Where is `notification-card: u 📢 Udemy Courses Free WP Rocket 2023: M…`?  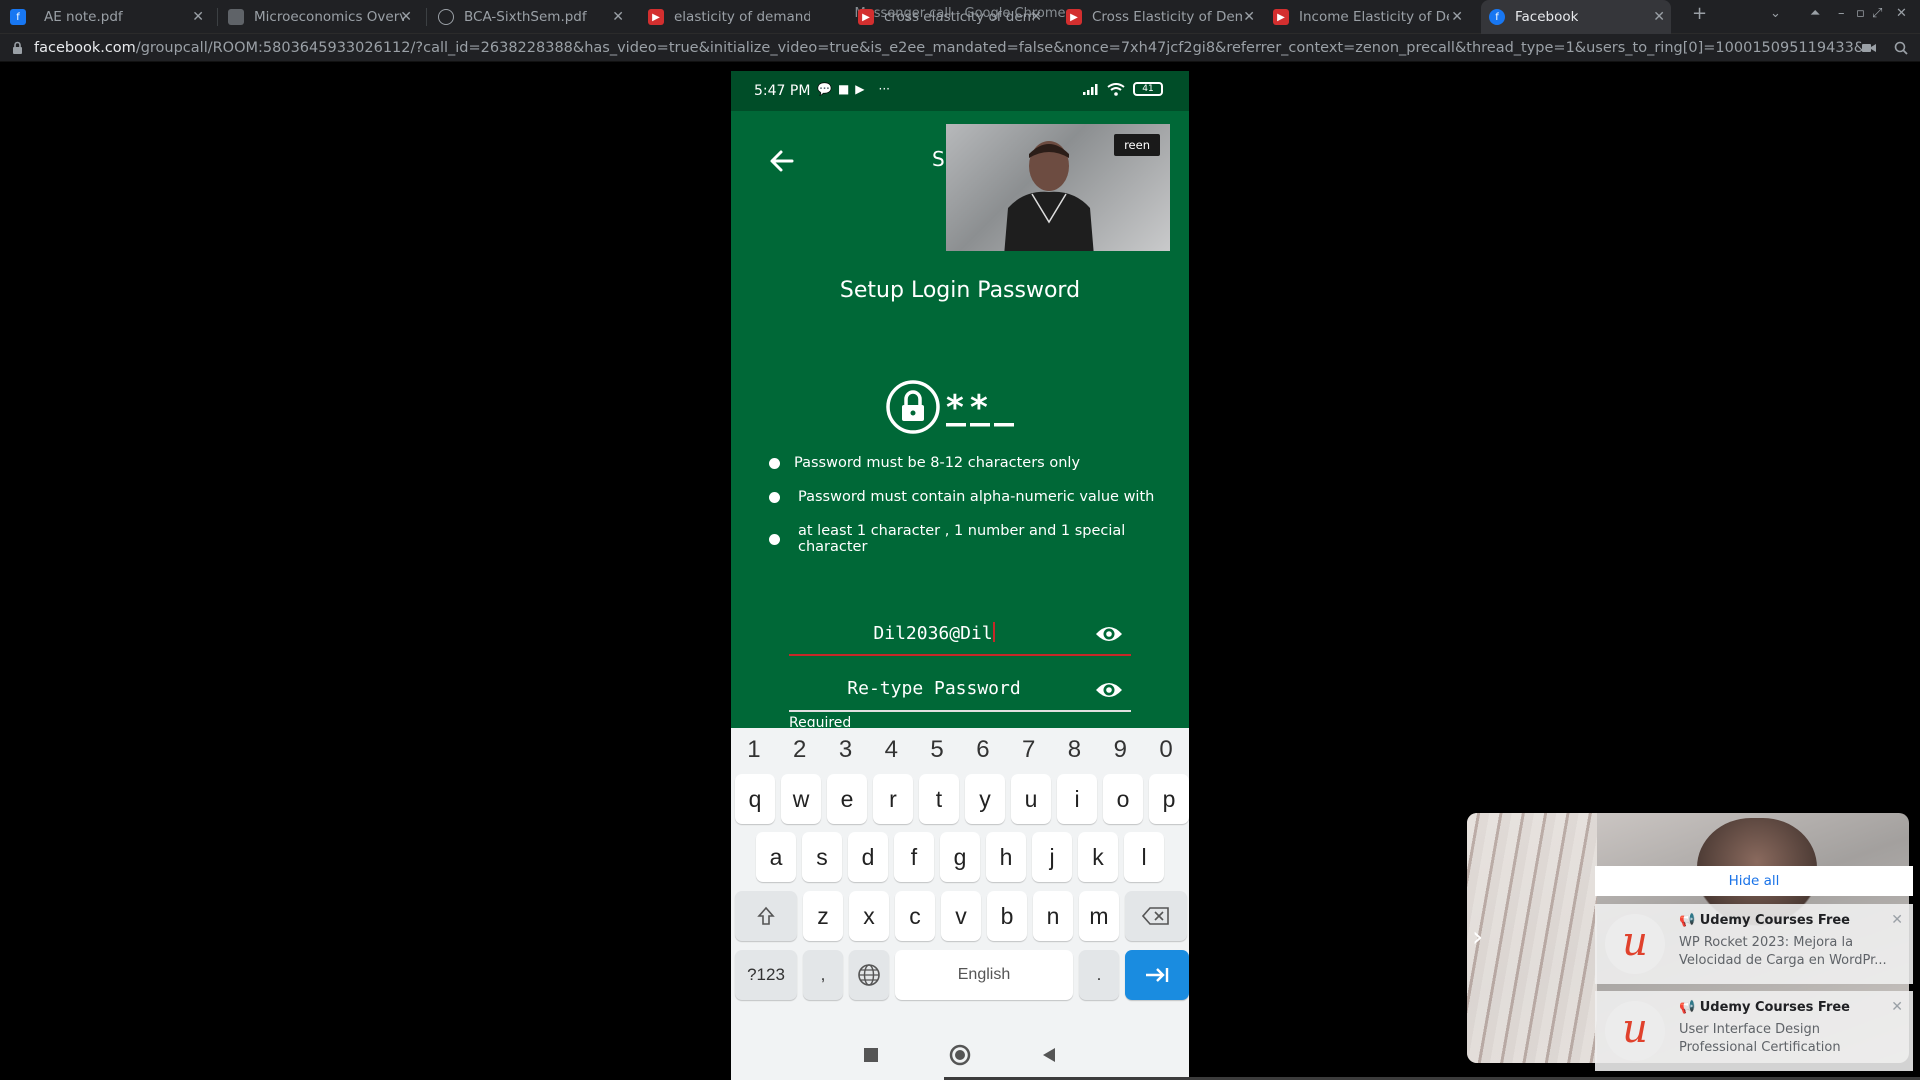 notification-card: u 📢 Udemy Courses Free WP Rocket 2023: M… is located at coordinates (1754, 944).